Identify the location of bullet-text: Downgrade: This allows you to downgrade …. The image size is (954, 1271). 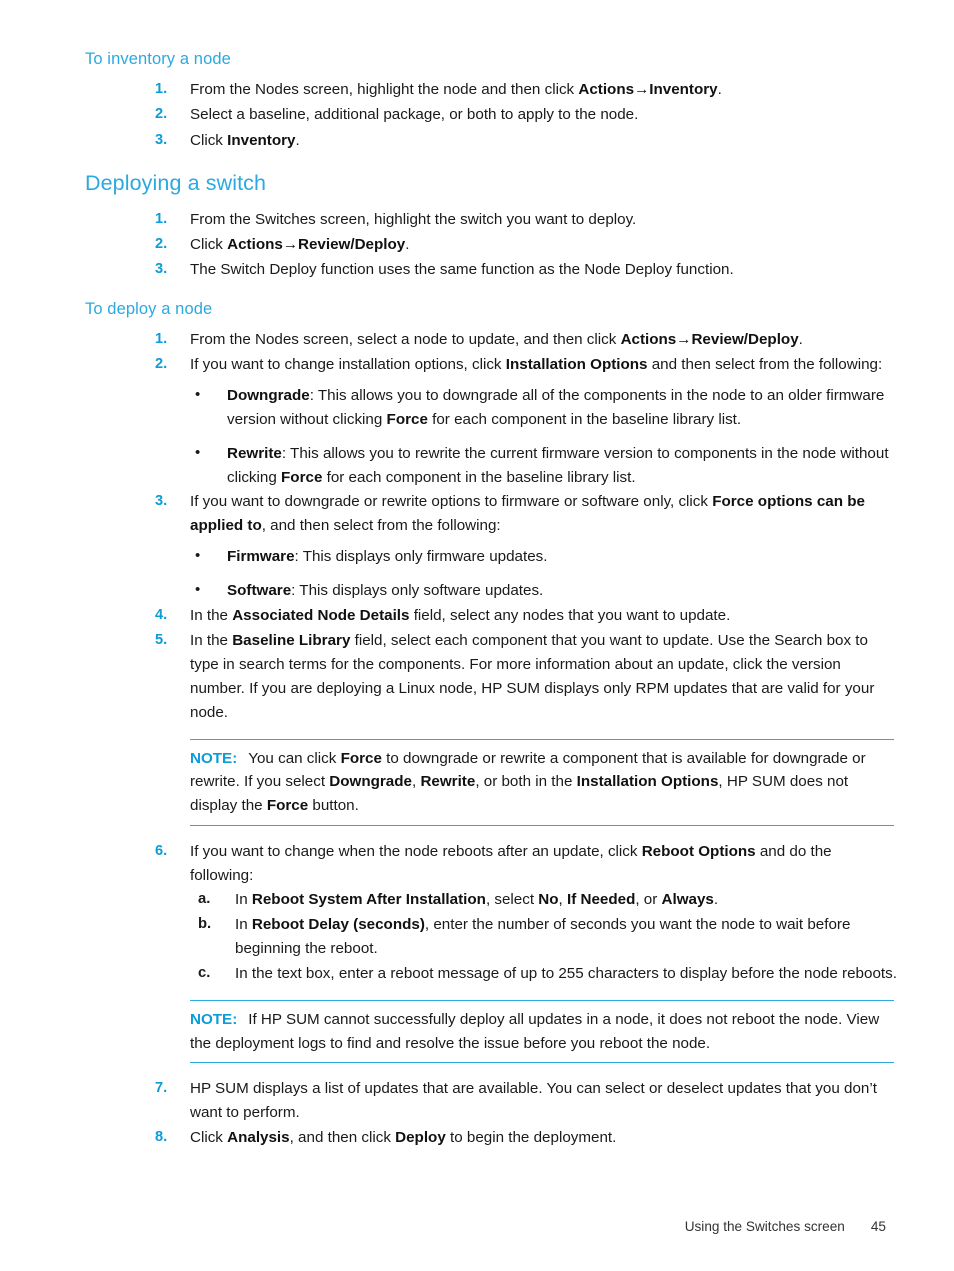
(555, 407).